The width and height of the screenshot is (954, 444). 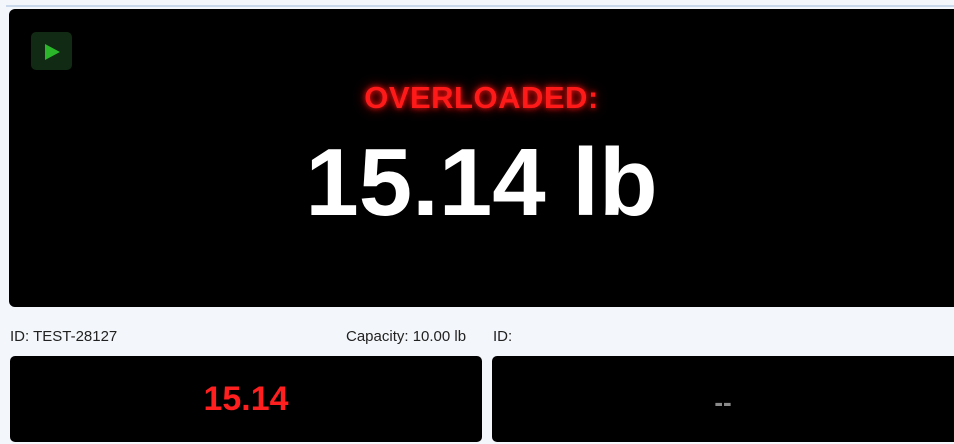 I want to click on overload-status-label: OVERLOADED:, so click(x=481, y=97).